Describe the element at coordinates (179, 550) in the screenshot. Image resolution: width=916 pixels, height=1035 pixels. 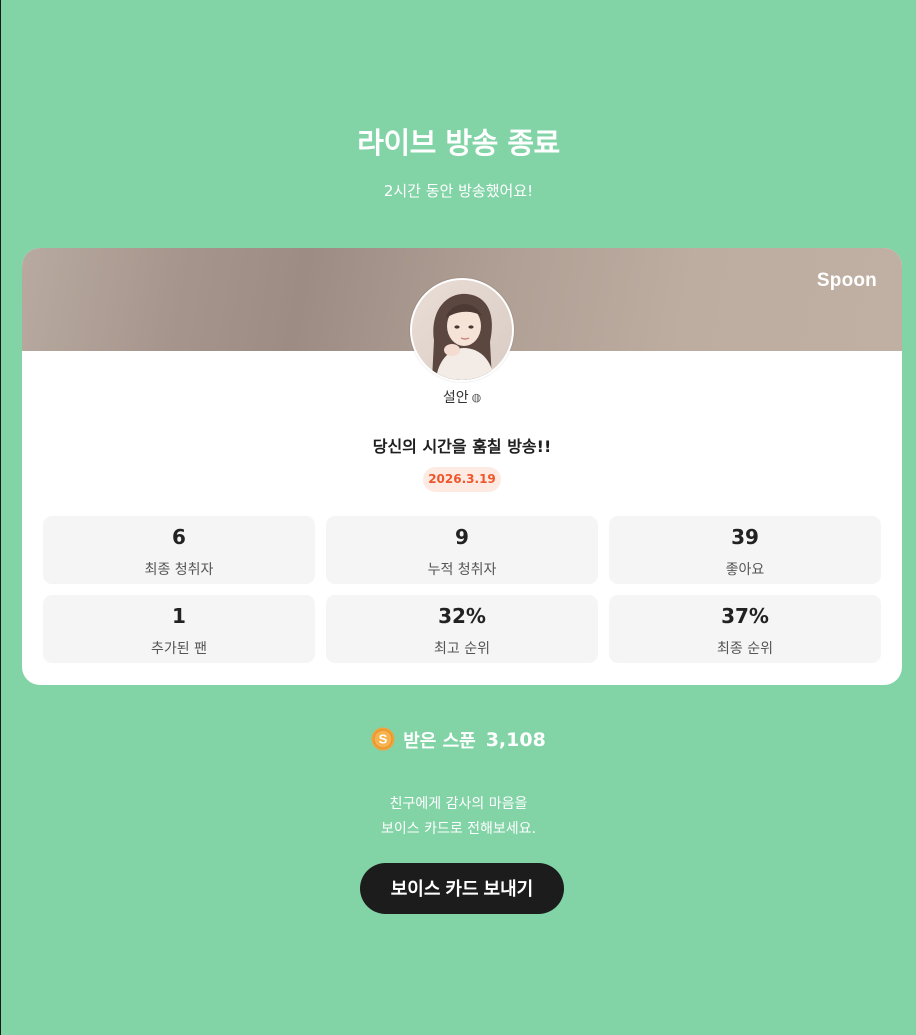
I see `stat-final-listeners: 6 최종 청취자` at that location.